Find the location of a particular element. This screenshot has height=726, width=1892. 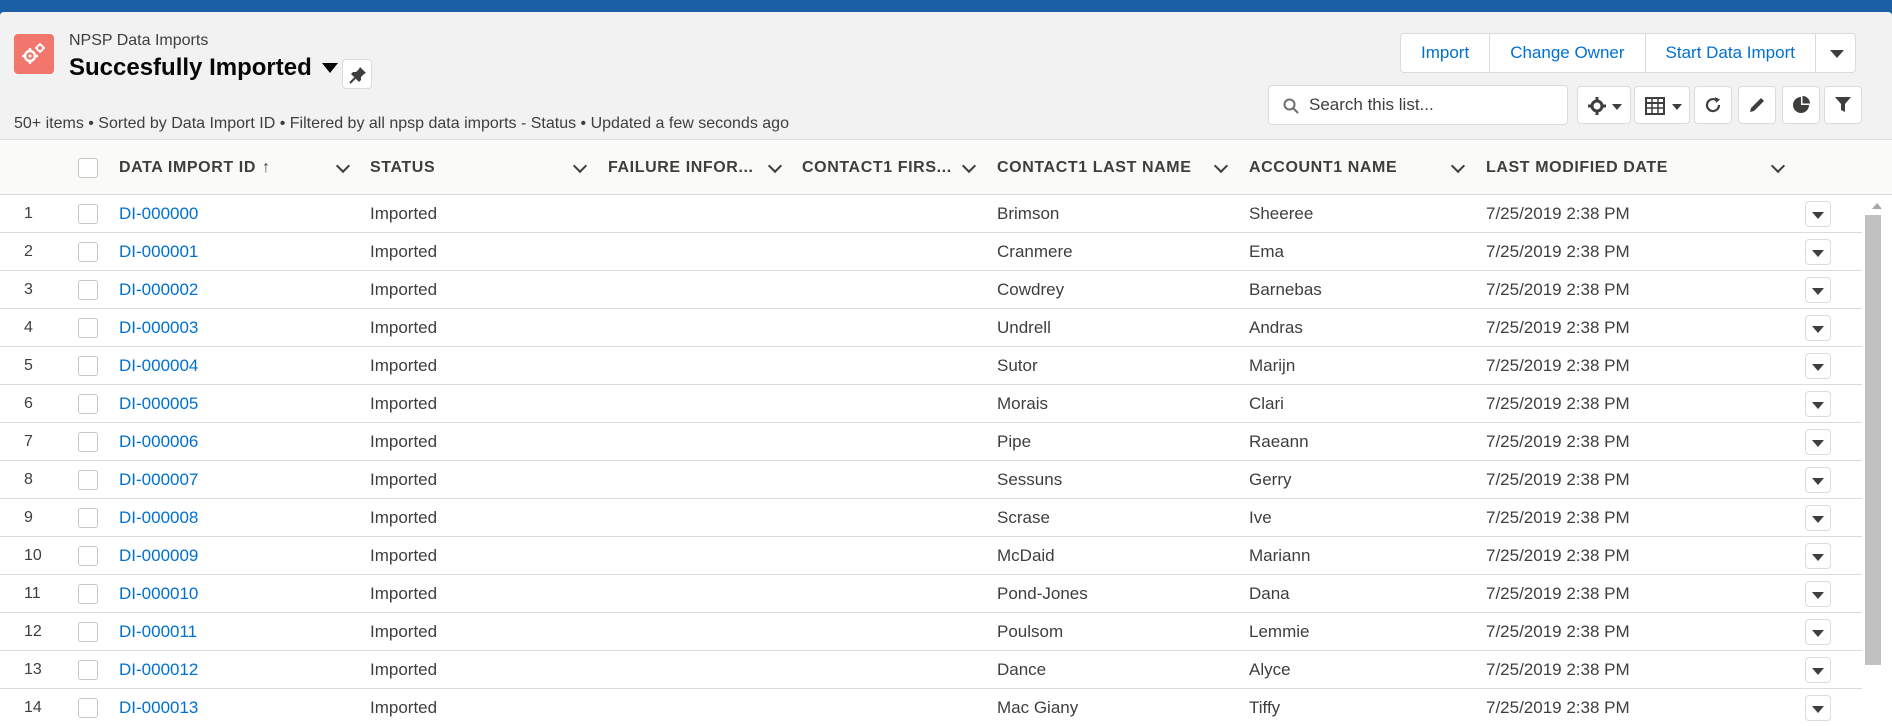

select-all-checkbox is located at coordinates (88, 168).